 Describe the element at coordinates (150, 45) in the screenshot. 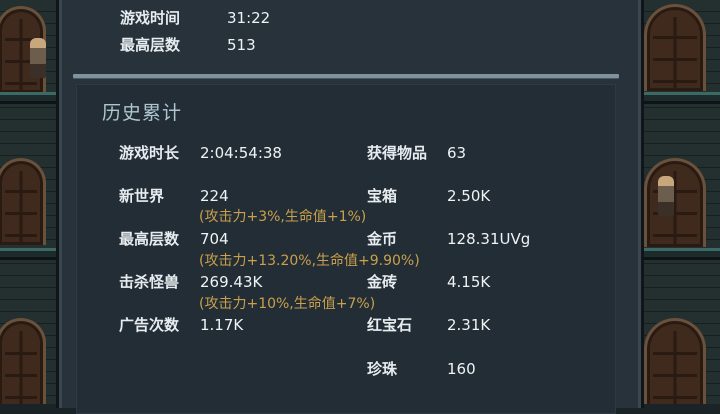

I see `current-label-max-floor: 最高层数` at that location.